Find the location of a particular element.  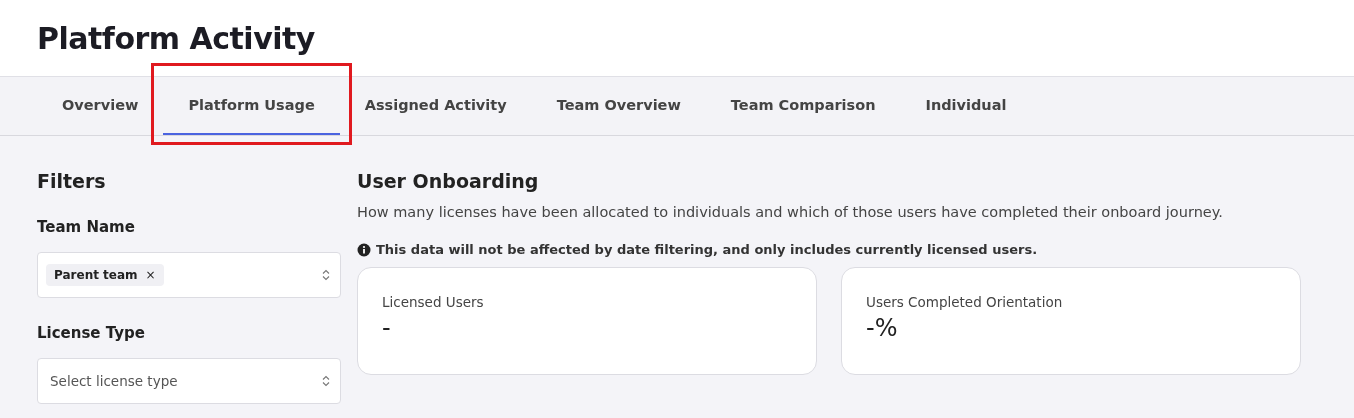

stat-value: -% is located at coordinates (882, 328).